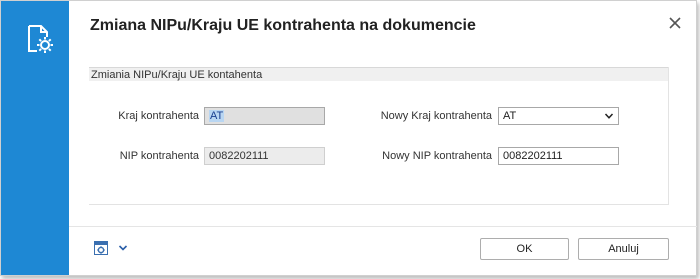  Describe the element at coordinates (264, 116) in the screenshot. I see `kraj-kontrahenta-field: AT` at that location.